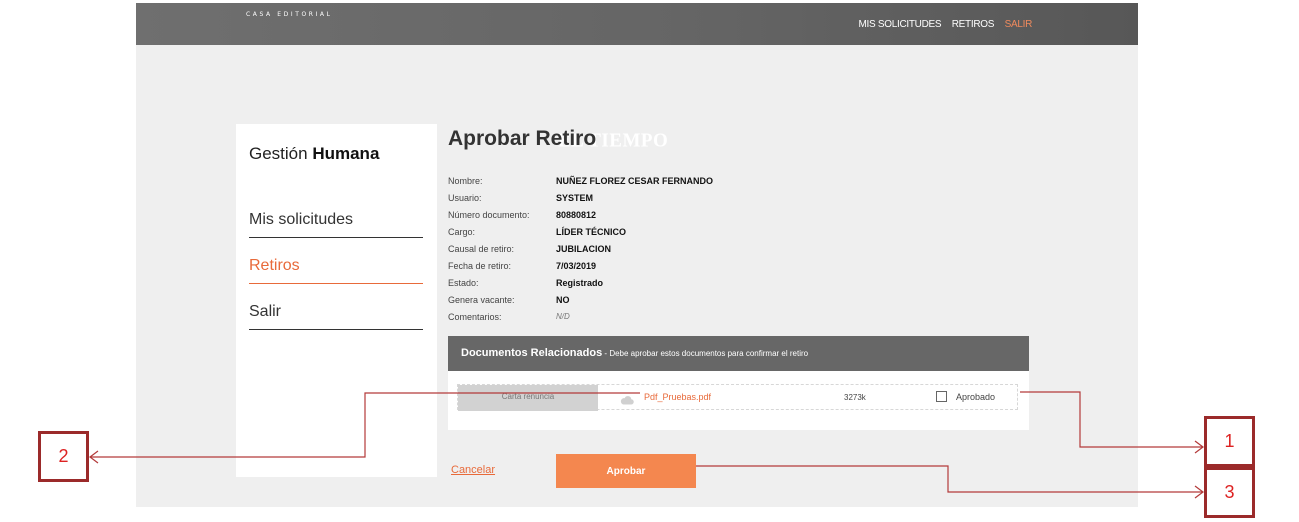 Image resolution: width=1299 pixels, height=522 pixels. I want to click on top-nav: MIS SOLICITUDES RETIROS SALIR, so click(942, 24).